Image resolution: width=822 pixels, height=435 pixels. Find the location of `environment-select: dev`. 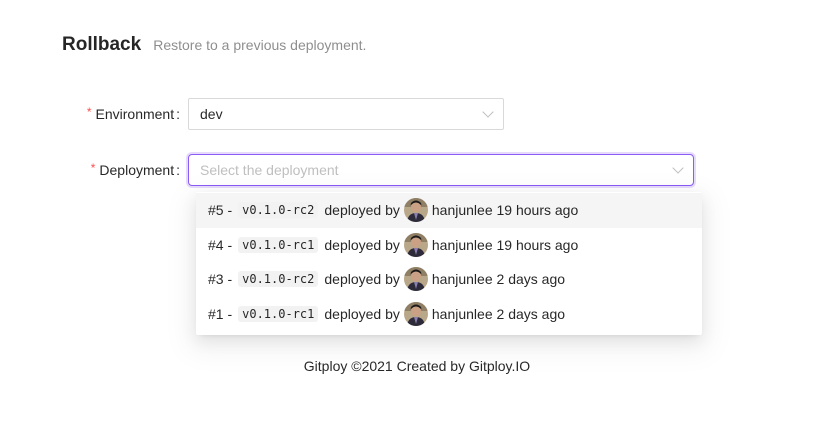

environment-select: dev is located at coordinates (346, 114).